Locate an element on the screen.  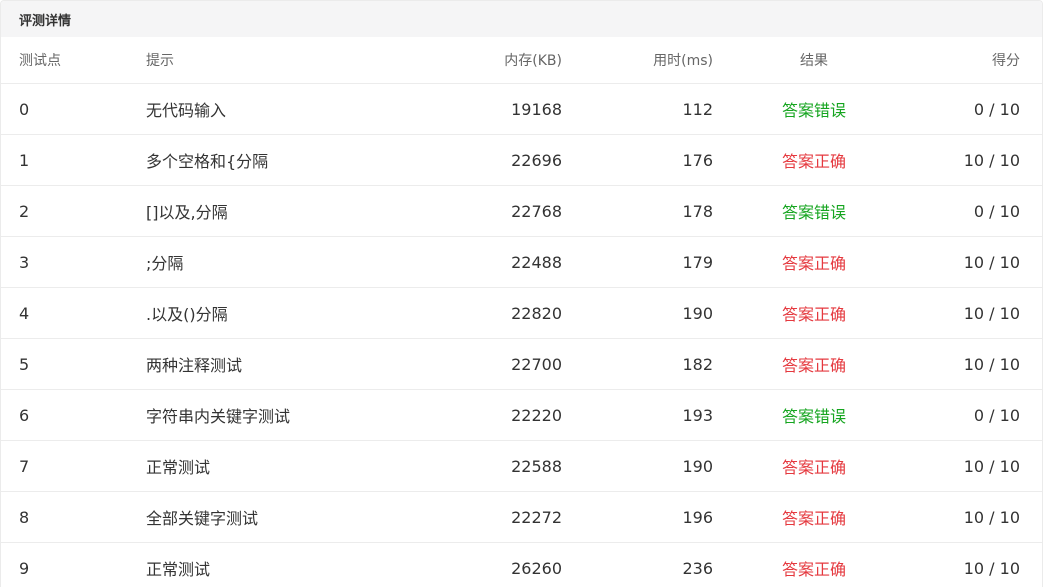
cell-time: 193 is located at coordinates (637, 415).